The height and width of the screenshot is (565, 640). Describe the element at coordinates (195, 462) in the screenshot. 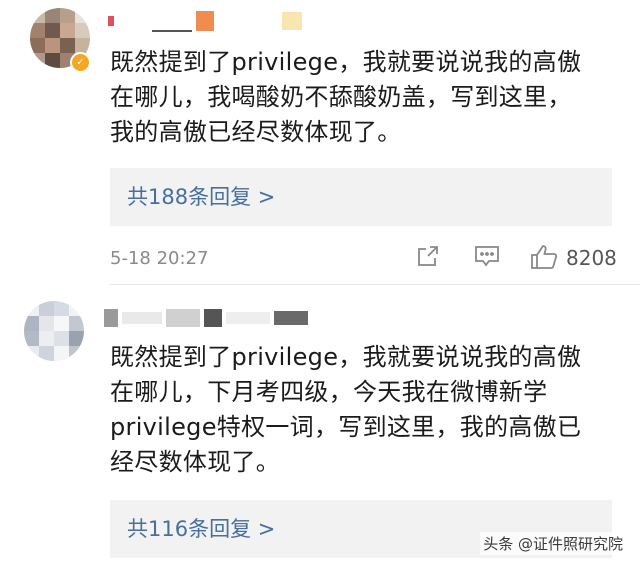

I see `comment-text-line: 经尽数体现了。` at that location.